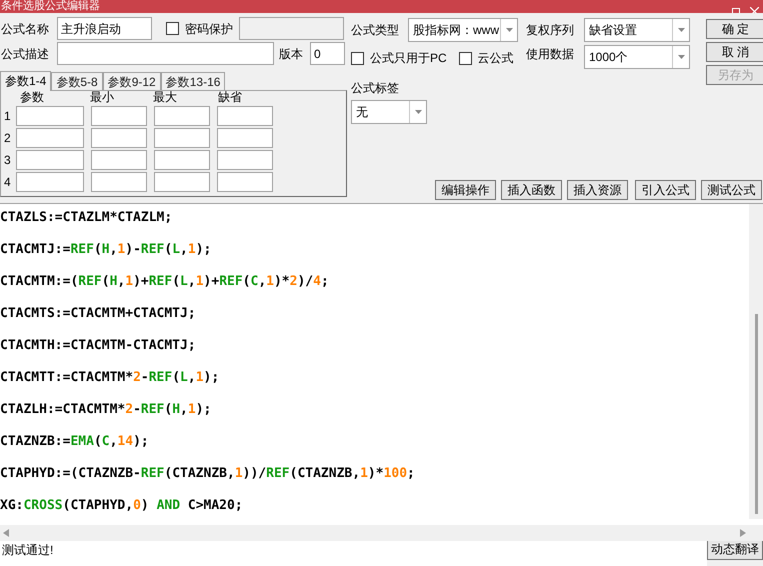  Describe the element at coordinates (98, 345) in the screenshot. I see `code-line: CTACMTH:=CTACMTM-CTACMTJ;` at that location.